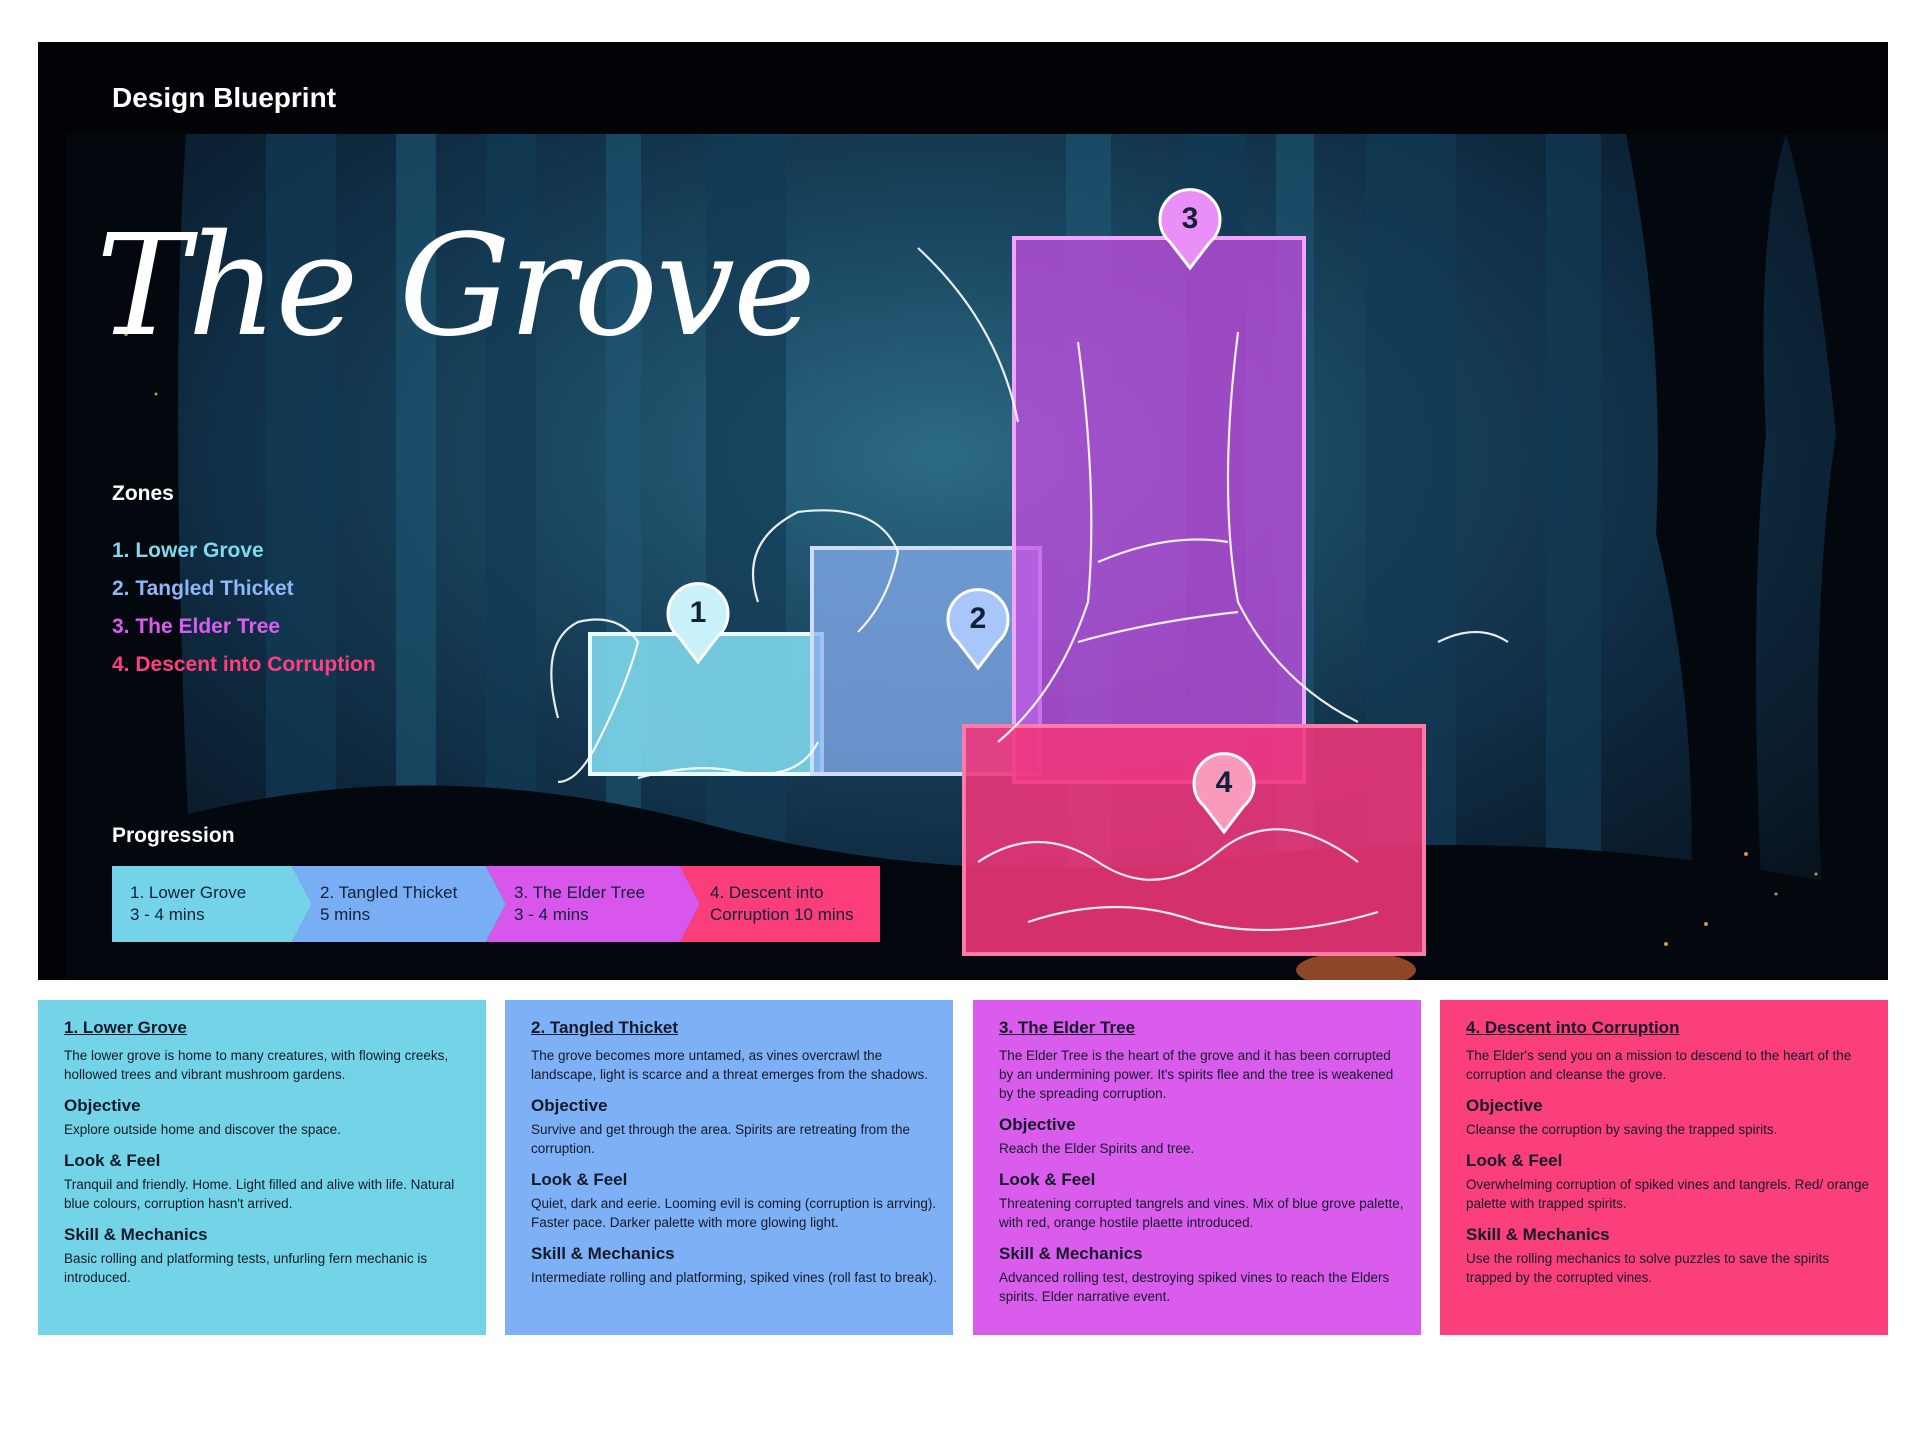 The image size is (1920, 1440). Describe the element at coordinates (112, 1160) in the screenshot. I see `zone-card-1-look-heading: Look & Feel` at that location.